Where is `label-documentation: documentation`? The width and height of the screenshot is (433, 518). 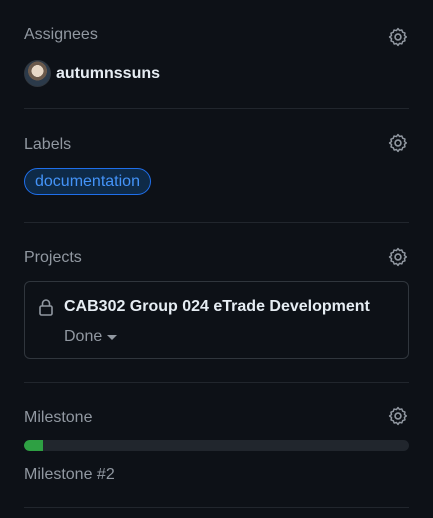
label-documentation: documentation is located at coordinates (87, 181).